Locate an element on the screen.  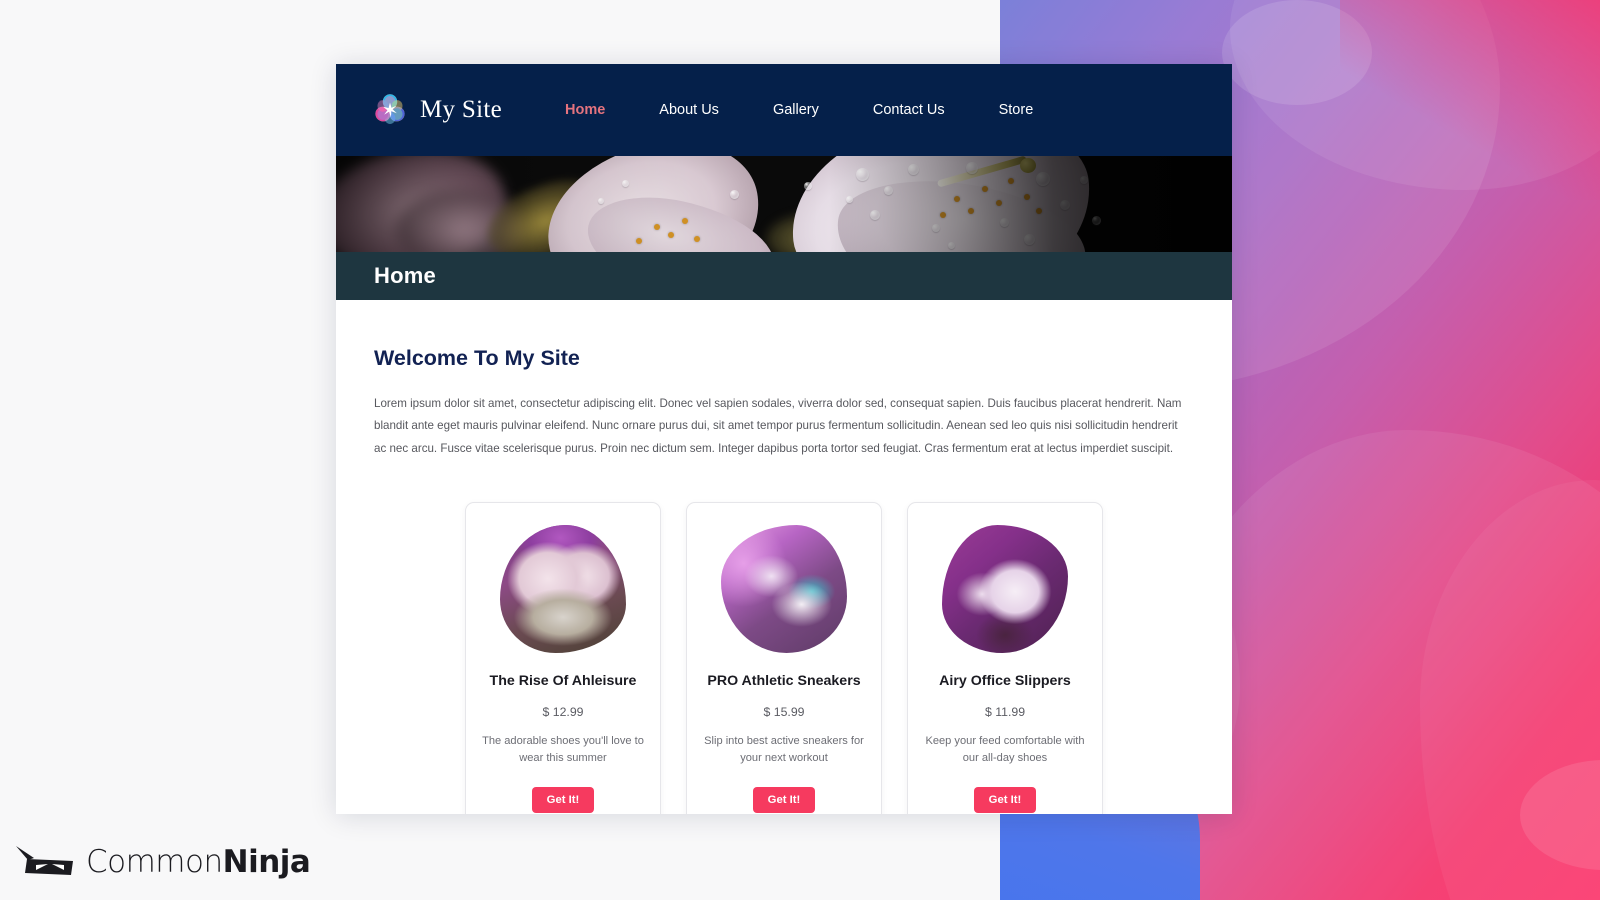
page-title-band: Home is located at coordinates (784, 276).